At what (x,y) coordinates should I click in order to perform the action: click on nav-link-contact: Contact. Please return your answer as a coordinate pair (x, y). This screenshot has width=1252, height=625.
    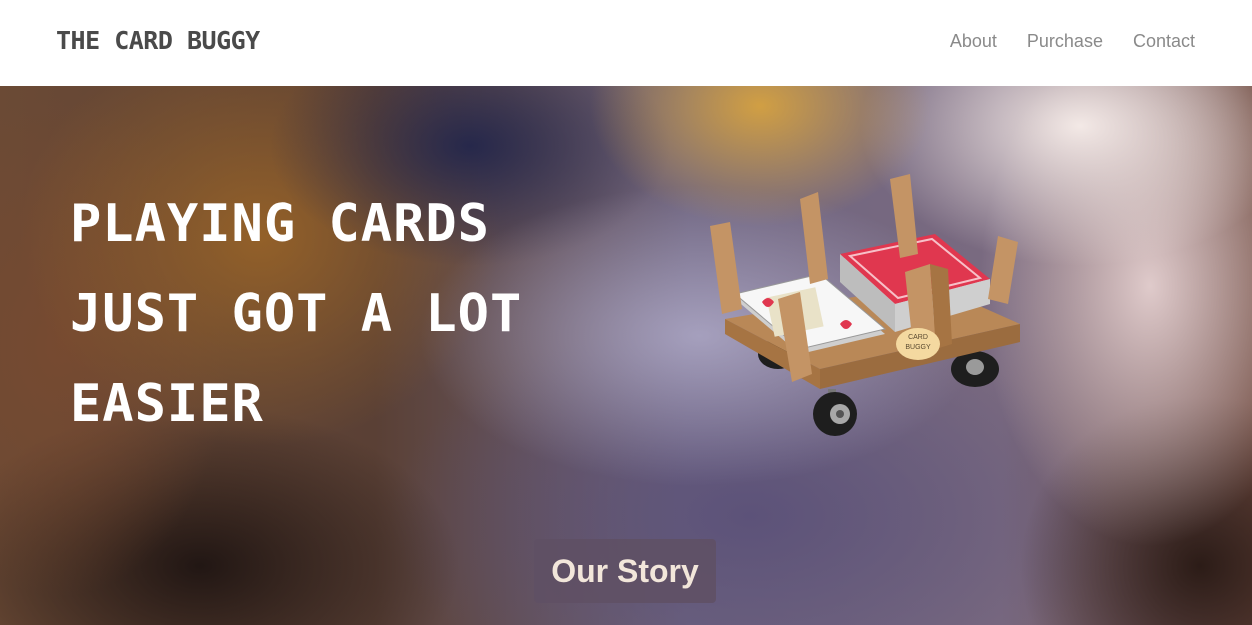
    Looking at the image, I should click on (1164, 41).